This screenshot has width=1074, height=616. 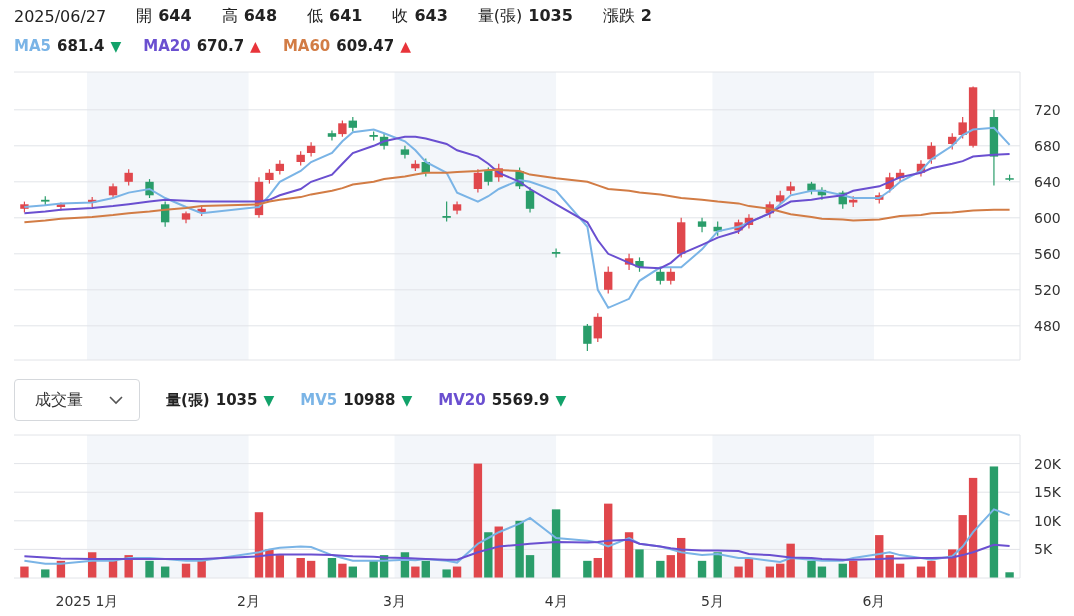 What do you see at coordinates (1047, 253) in the screenshot?
I see `axis-label: 560` at bounding box center [1047, 253].